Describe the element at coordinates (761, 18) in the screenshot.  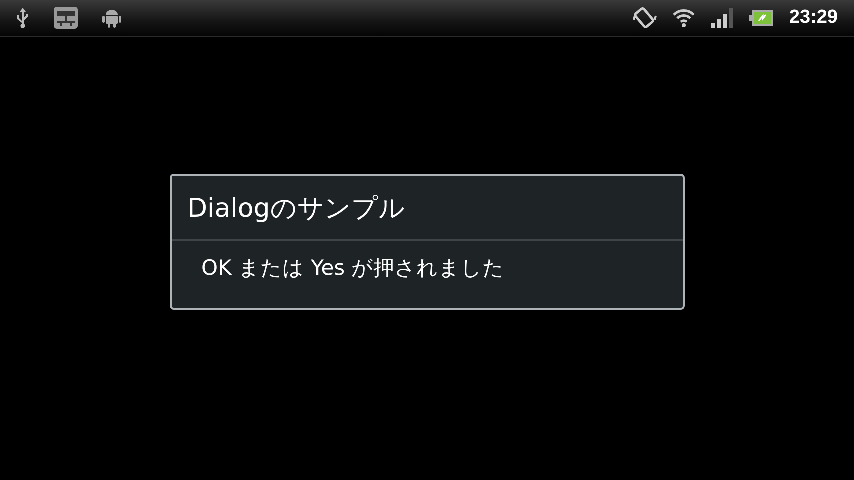
I see `battery-charging-icon` at that location.